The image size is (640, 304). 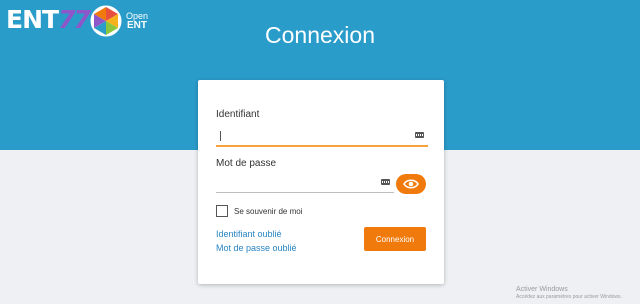 I want to click on eye-icon, so click(x=411, y=184).